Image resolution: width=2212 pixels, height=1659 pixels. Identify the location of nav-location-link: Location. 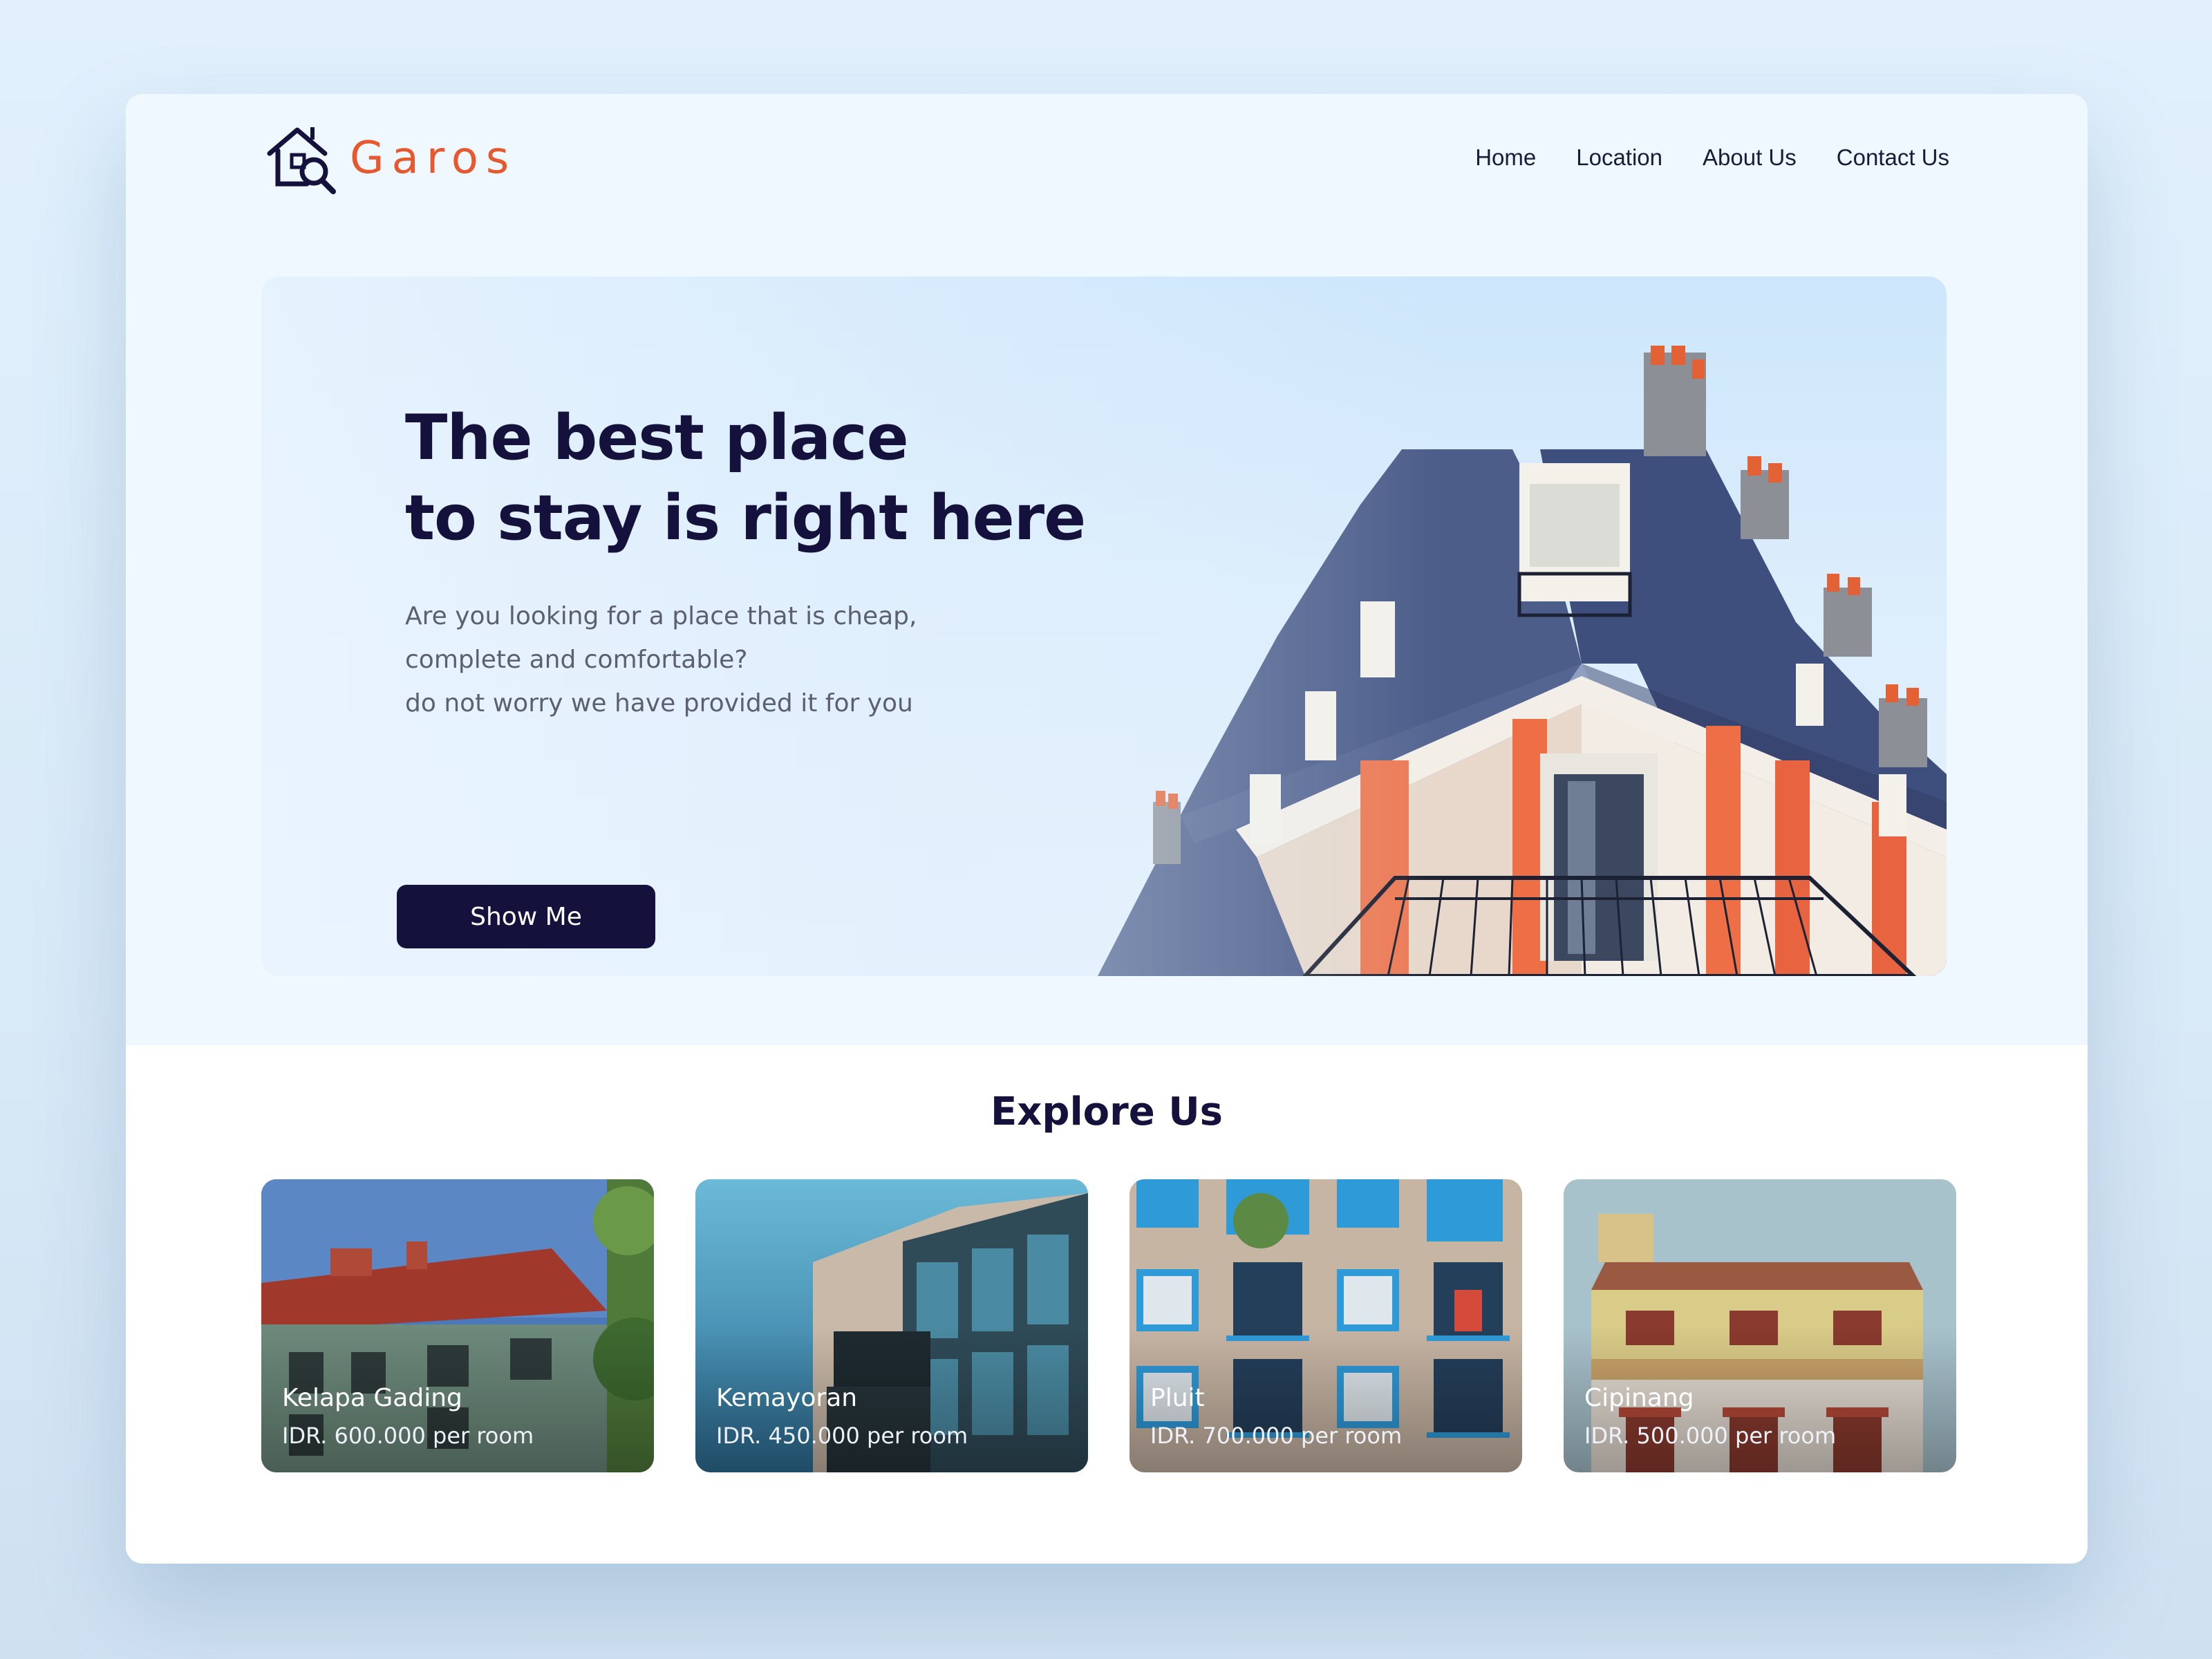
(1619, 157).